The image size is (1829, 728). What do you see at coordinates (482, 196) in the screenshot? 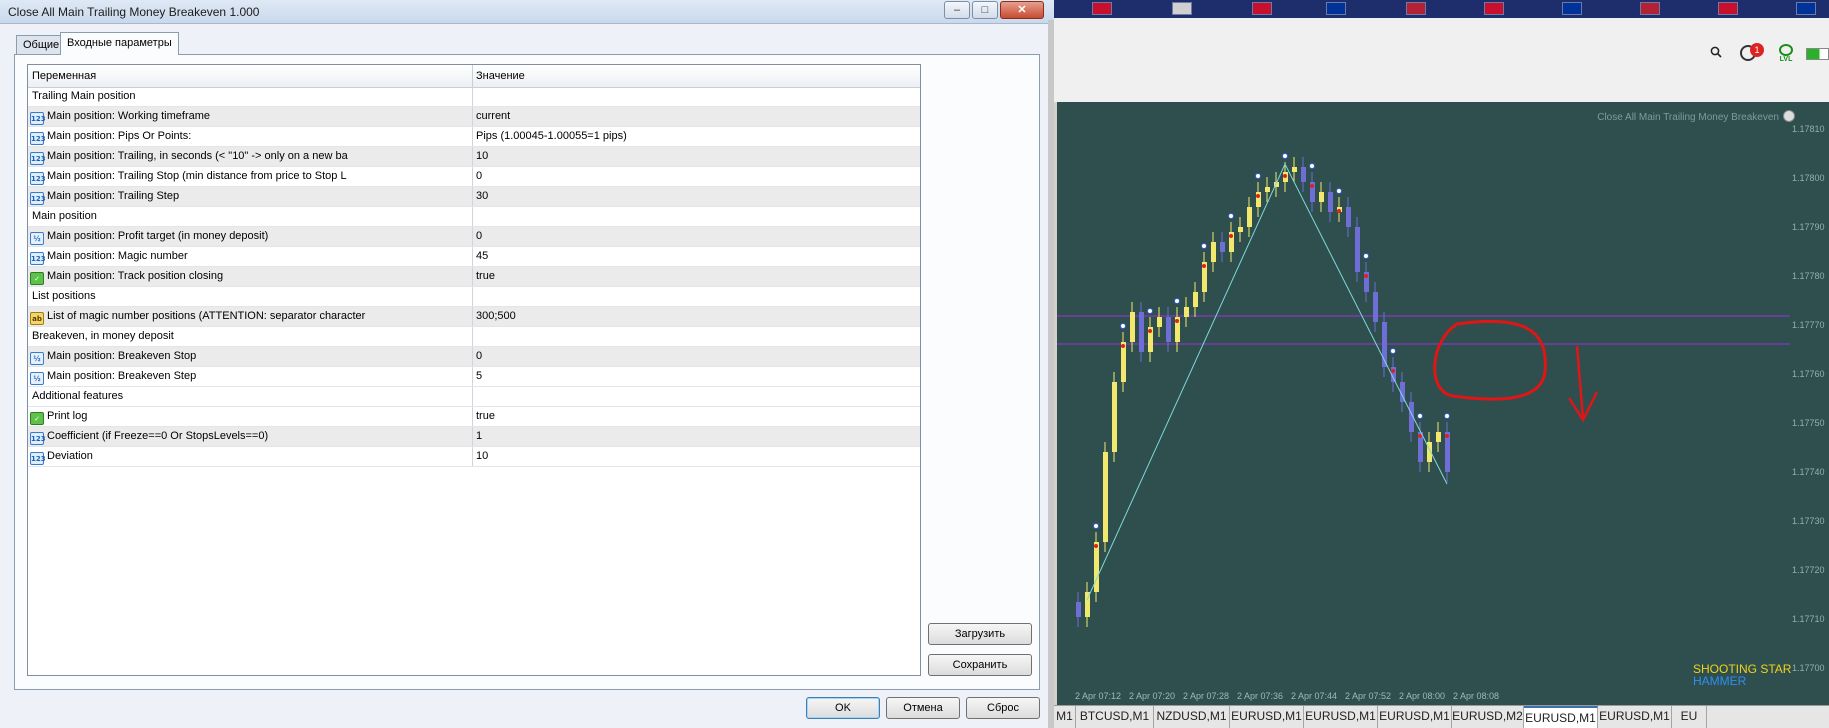
I see `parameter-value: 30` at bounding box center [482, 196].